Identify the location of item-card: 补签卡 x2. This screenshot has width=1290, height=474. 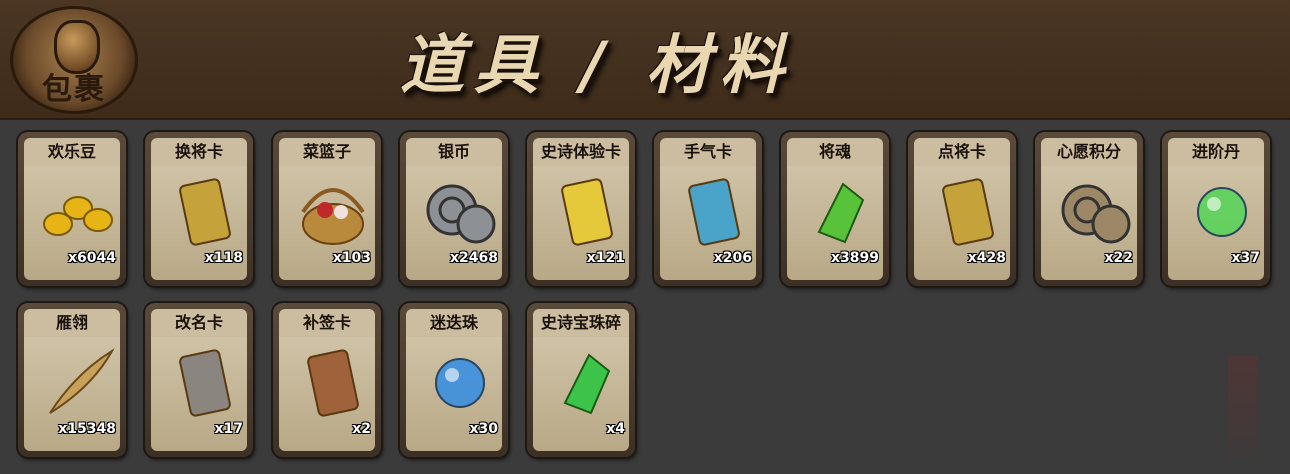
(327, 380).